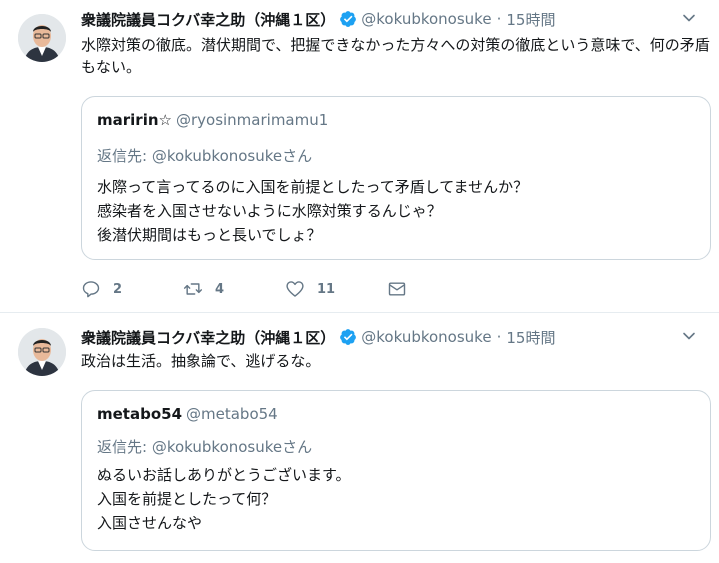  I want to click on quoted-author-handle: @ryosinmarimamu1, so click(252, 120).